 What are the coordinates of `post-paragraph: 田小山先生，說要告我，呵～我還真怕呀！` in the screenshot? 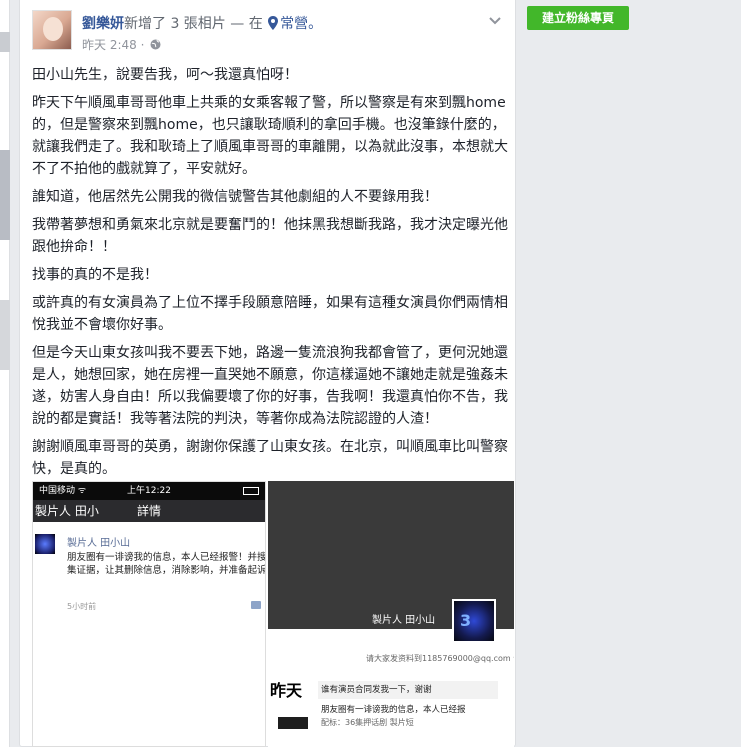 It's located at (165, 75).